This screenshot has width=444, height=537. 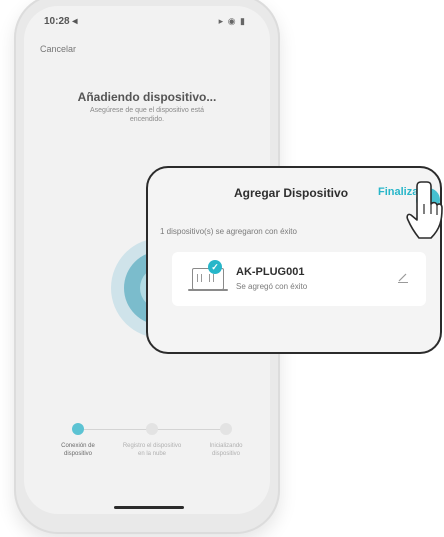 I want to click on step-2-label: Registro el dispositivo en la nube, so click(x=152, y=450).